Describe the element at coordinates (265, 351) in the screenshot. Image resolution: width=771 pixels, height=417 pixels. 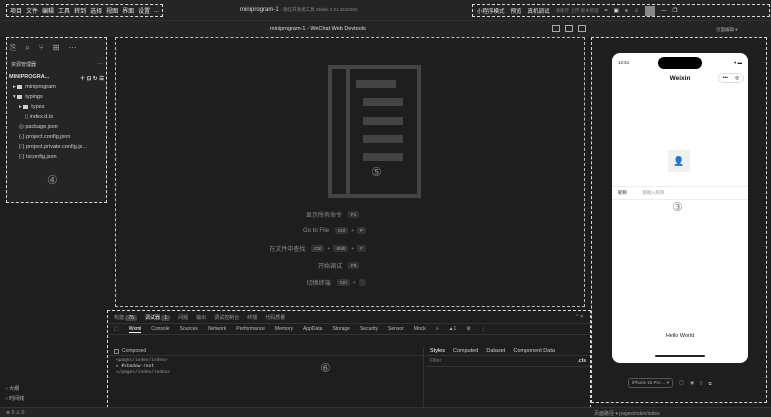
I see `composed-toggle: Composed` at that location.